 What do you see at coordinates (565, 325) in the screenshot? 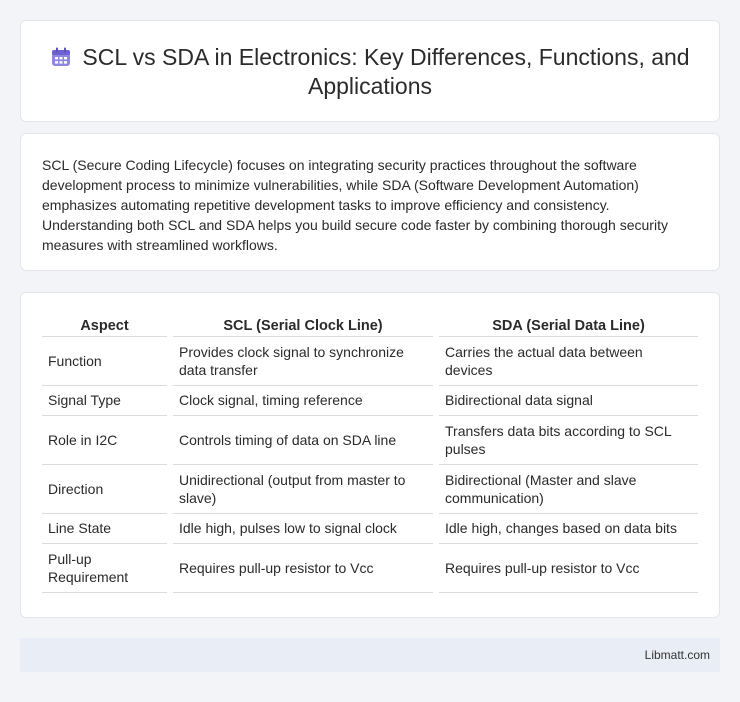
I see `header-sda: SDA (Serial Data Line)` at bounding box center [565, 325].